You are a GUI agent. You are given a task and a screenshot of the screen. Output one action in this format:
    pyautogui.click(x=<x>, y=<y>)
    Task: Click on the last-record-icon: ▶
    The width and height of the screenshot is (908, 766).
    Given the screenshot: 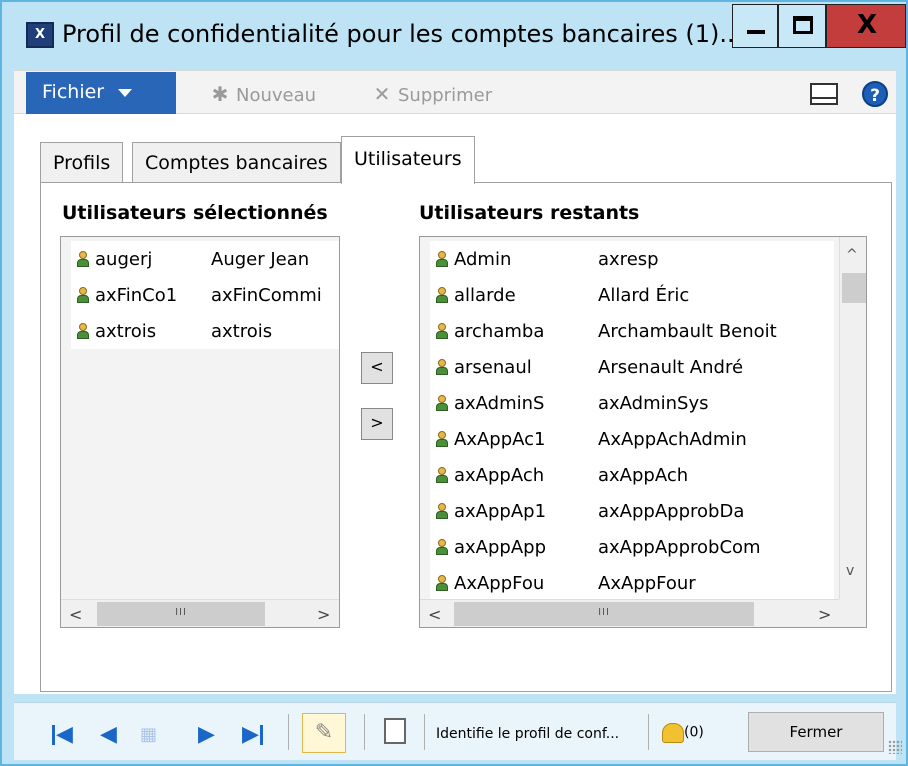 What is the action you would take?
    pyautogui.click(x=252, y=734)
    